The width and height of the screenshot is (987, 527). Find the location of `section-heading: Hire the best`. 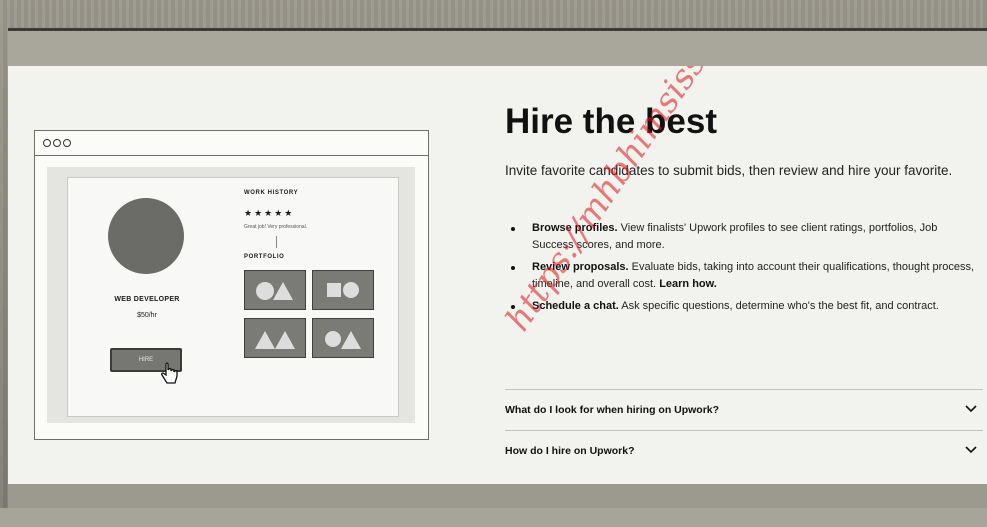

section-heading: Hire the best is located at coordinates (611, 121).